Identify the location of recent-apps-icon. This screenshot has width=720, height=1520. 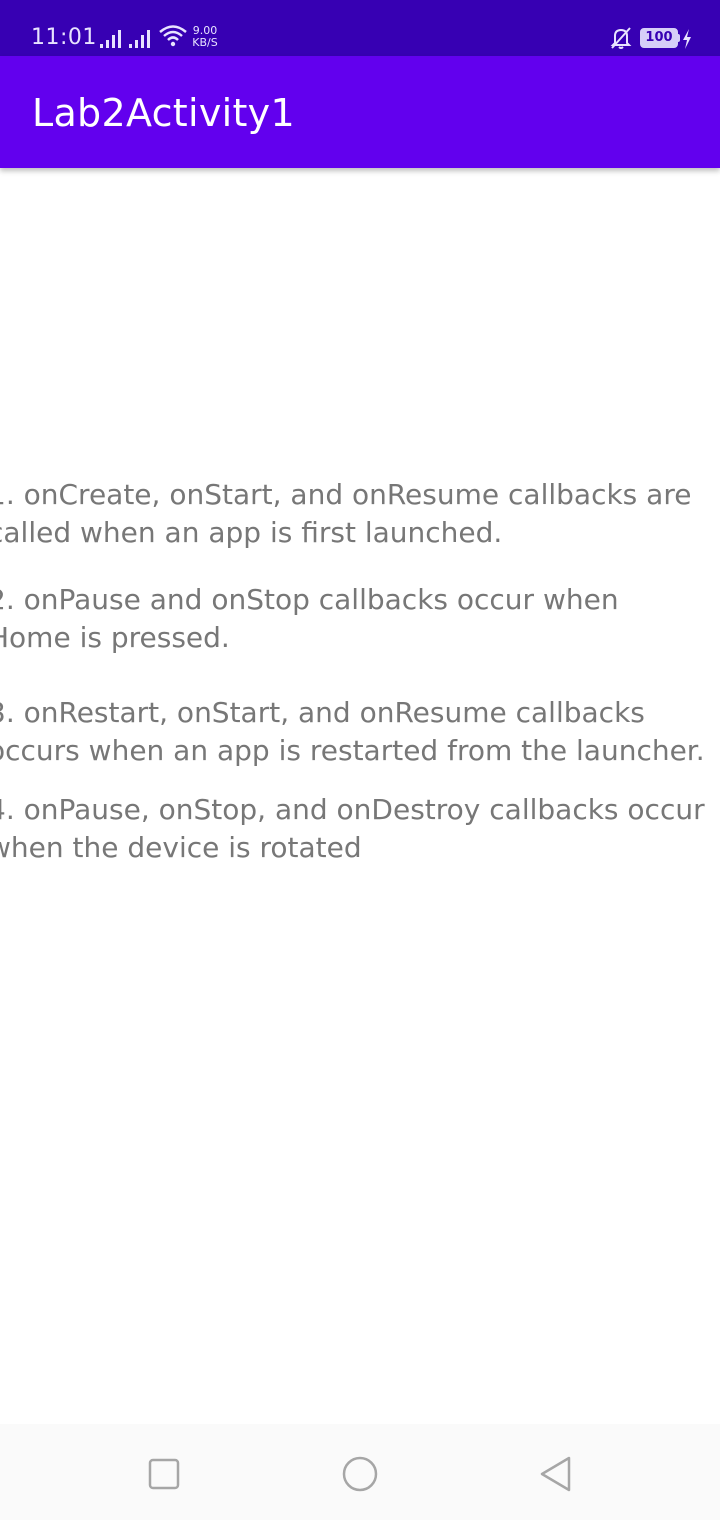
(164, 1474).